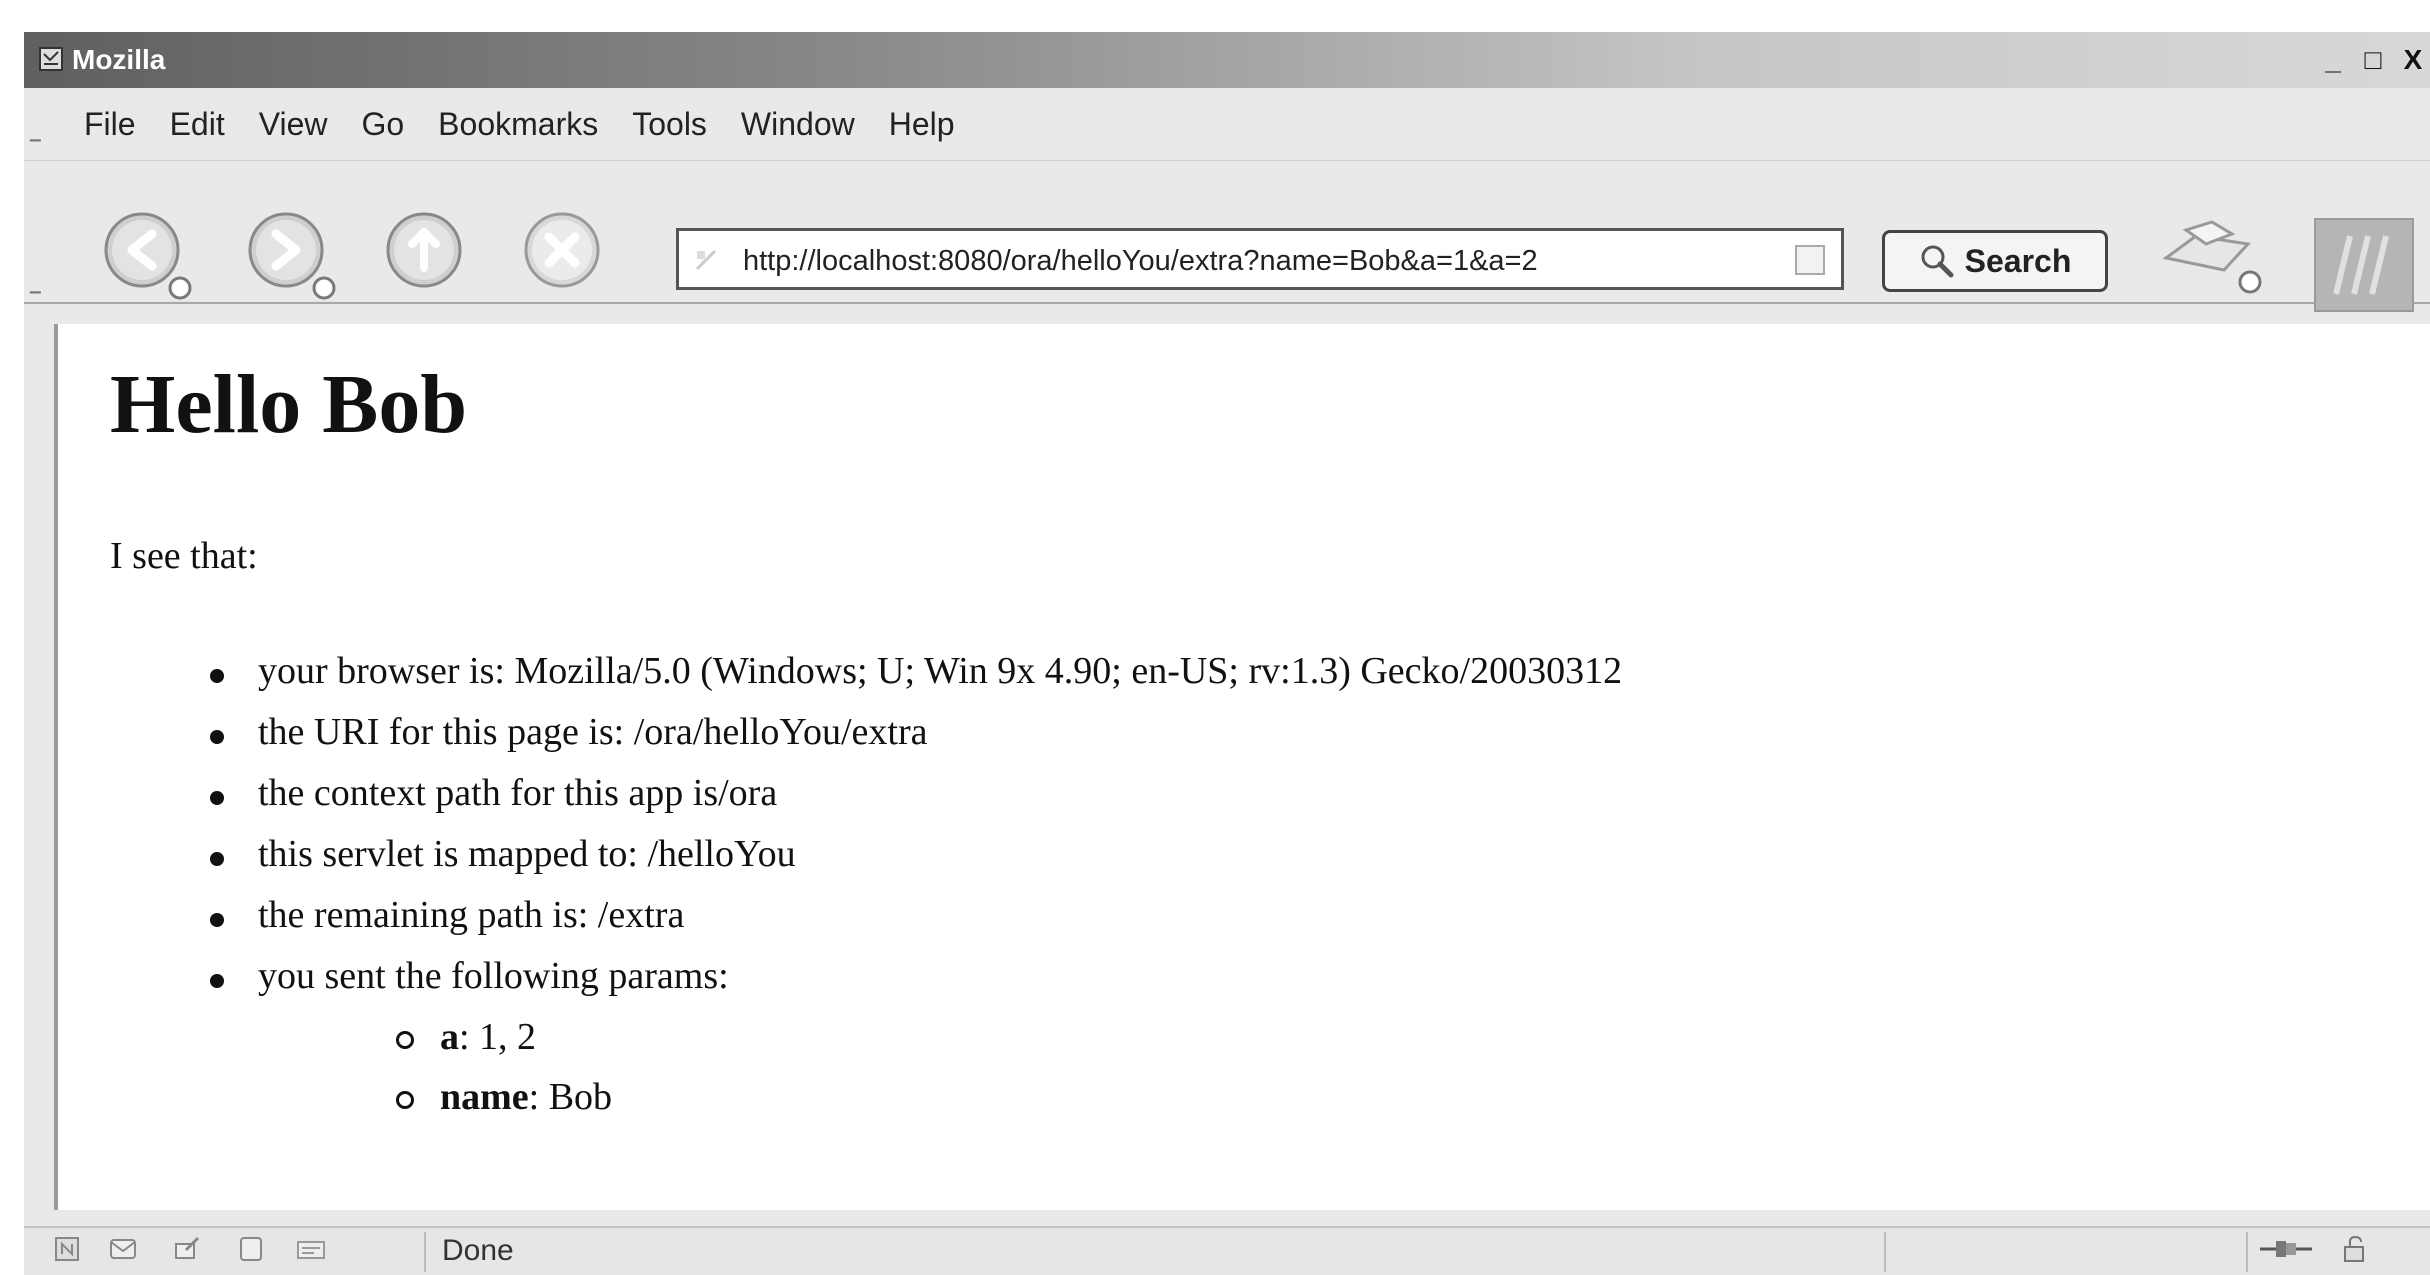  Describe the element at coordinates (2355, 1249) in the screenshot. I see `security-lock-icon` at that location.